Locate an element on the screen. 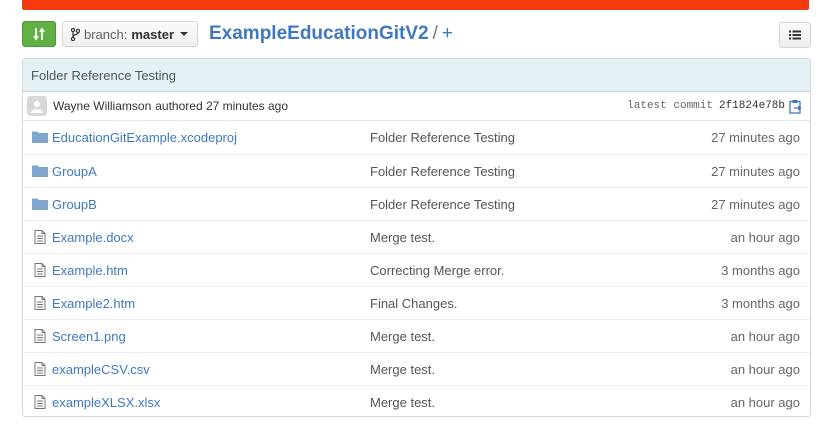  user-icon is located at coordinates (37, 107).